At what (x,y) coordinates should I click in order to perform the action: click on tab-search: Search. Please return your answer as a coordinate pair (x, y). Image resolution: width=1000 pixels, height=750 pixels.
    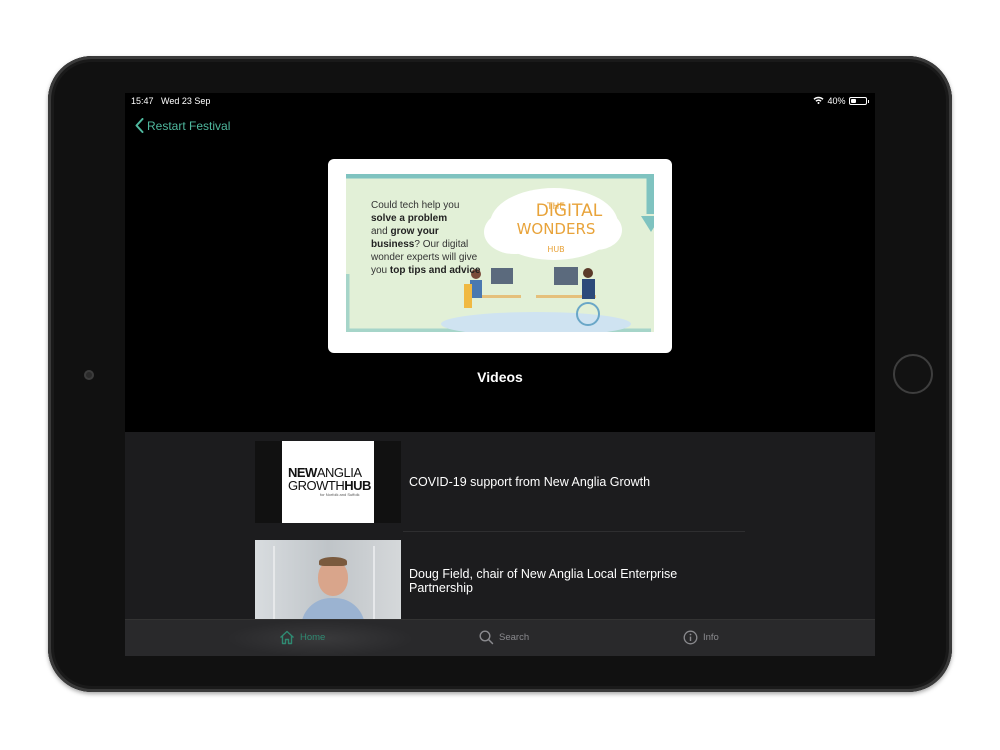
    Looking at the image, I should click on (504, 637).